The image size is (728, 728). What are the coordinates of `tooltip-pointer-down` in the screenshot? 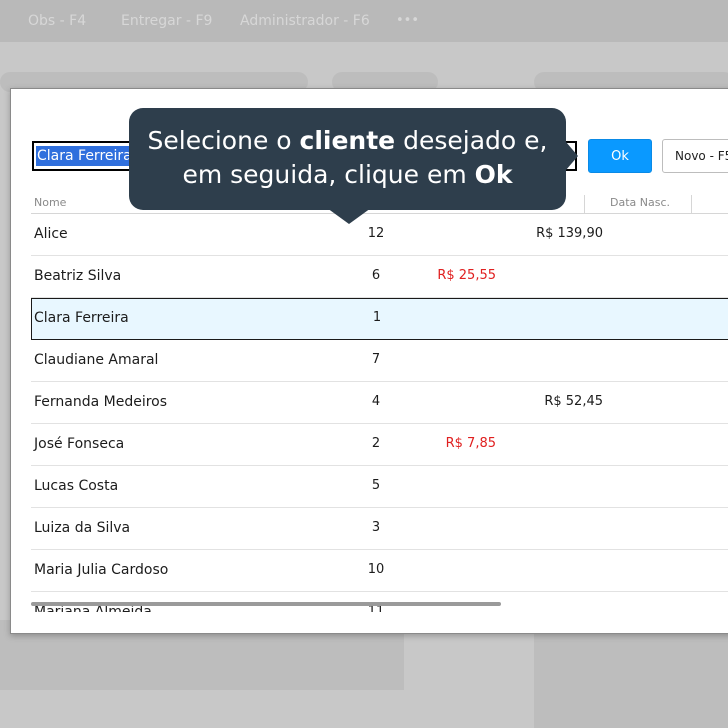 It's located at (349, 216).